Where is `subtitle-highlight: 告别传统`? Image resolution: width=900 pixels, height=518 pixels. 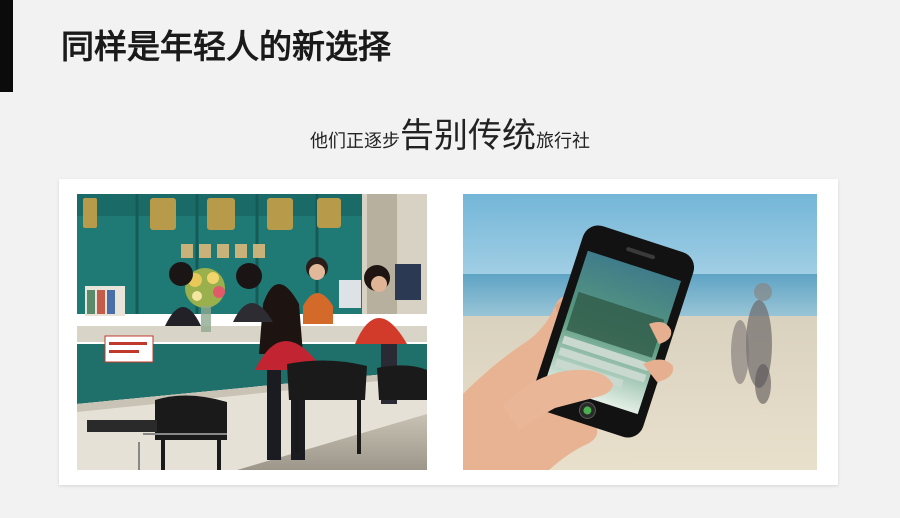 subtitle-highlight: 告别传统 is located at coordinates (468, 136).